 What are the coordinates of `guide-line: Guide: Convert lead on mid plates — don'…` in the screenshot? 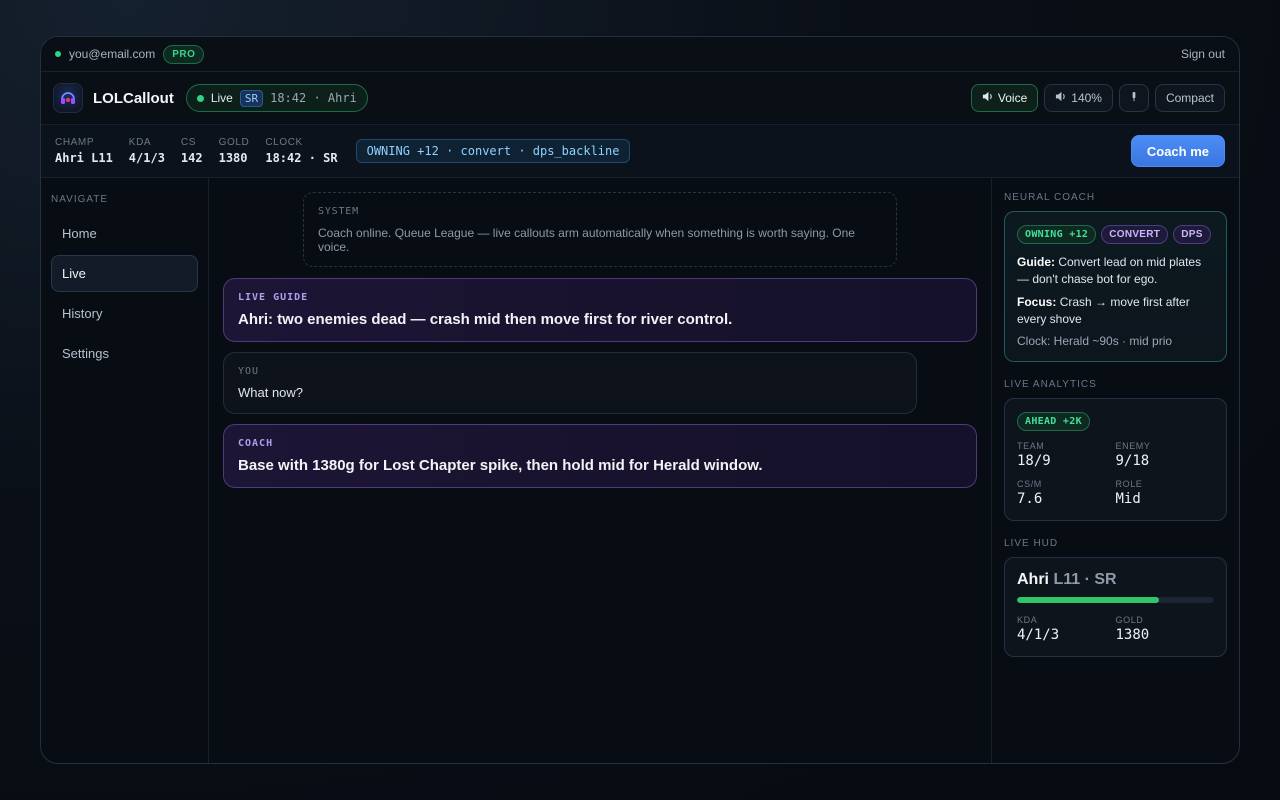 It's located at (1115, 271).